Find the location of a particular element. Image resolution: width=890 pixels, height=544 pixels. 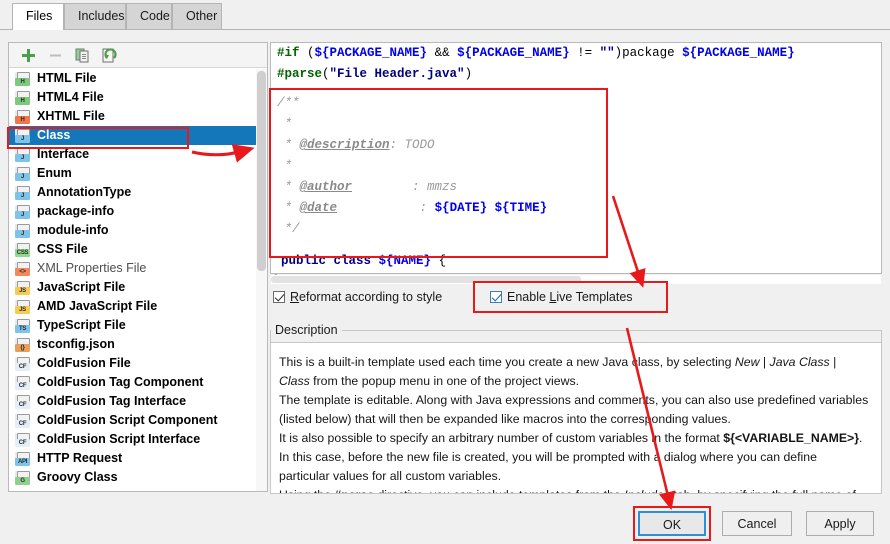

apply-button: Apply is located at coordinates (840, 523).